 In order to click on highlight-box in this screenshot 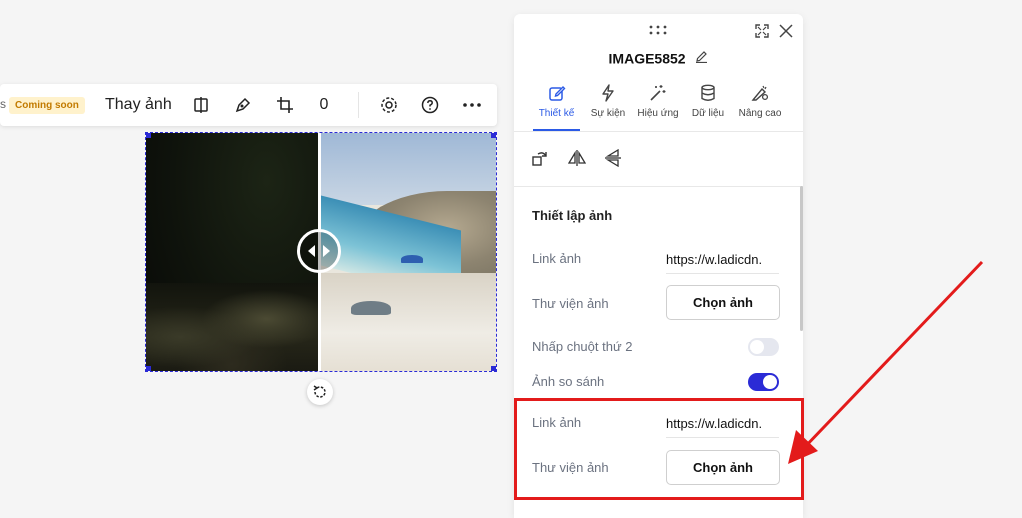, I will do `click(659, 449)`.